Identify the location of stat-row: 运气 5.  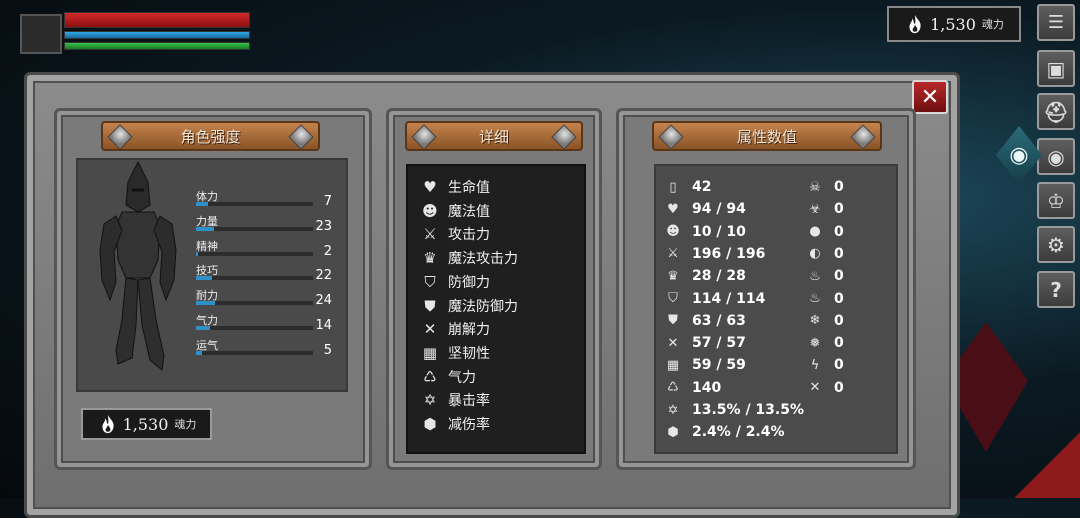
(266, 350).